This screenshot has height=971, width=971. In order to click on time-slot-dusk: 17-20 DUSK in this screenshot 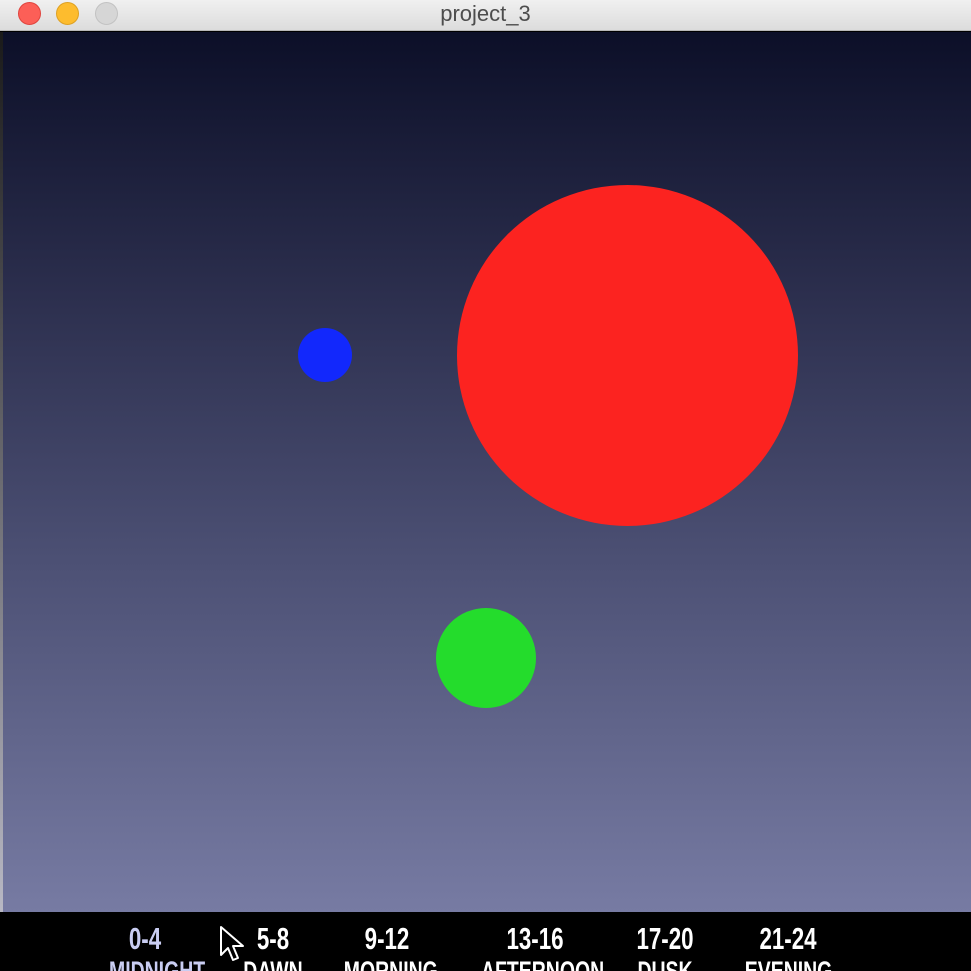, I will do `click(665, 946)`.